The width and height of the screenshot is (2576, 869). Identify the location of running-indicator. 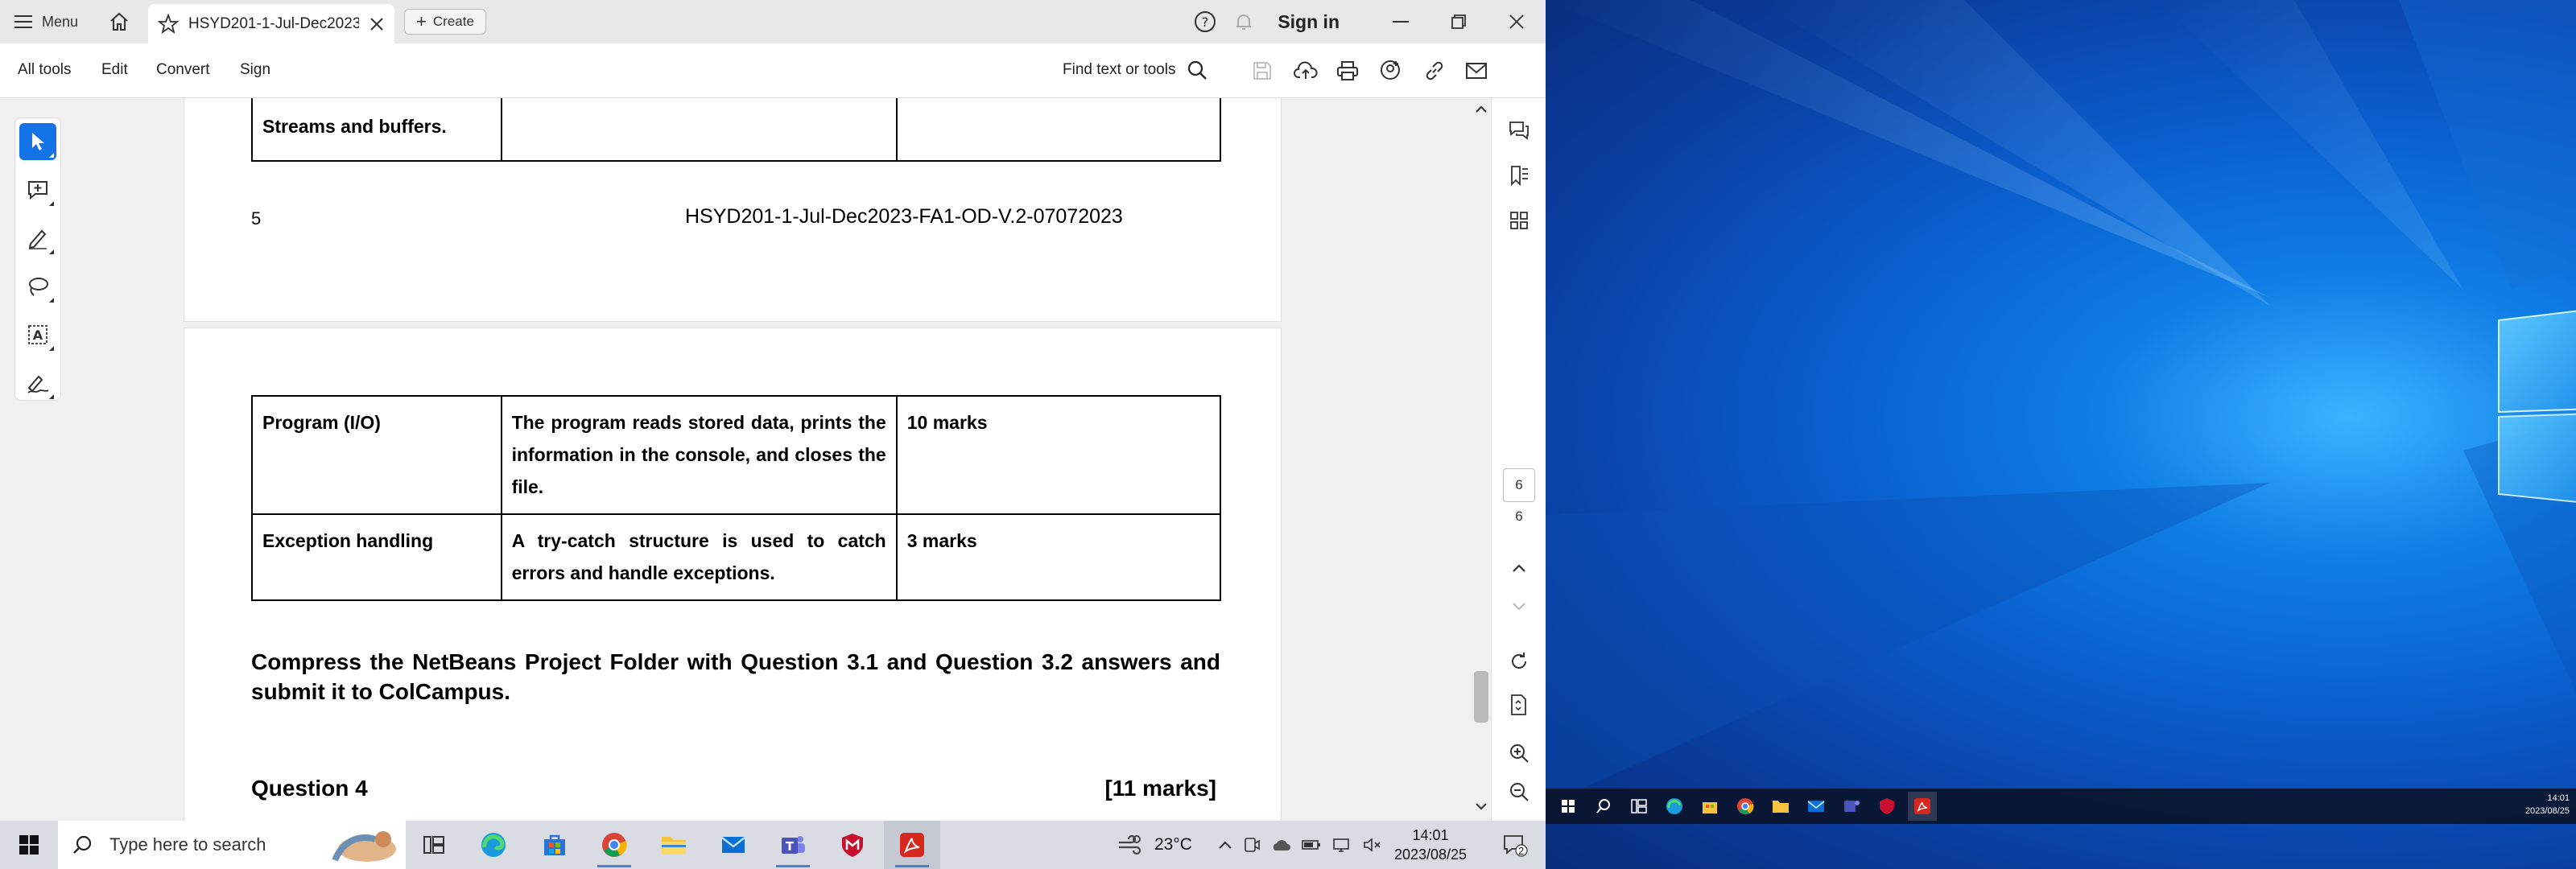
(912, 866).